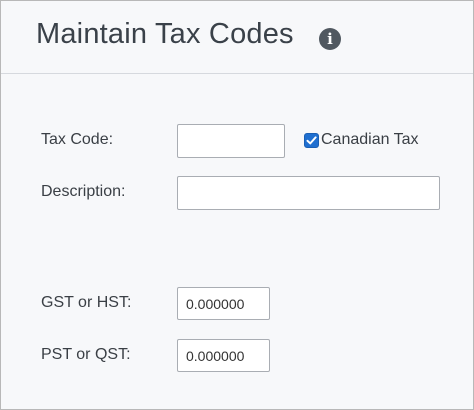 The height and width of the screenshot is (410, 474). I want to click on description-label: Description:, so click(83, 191).